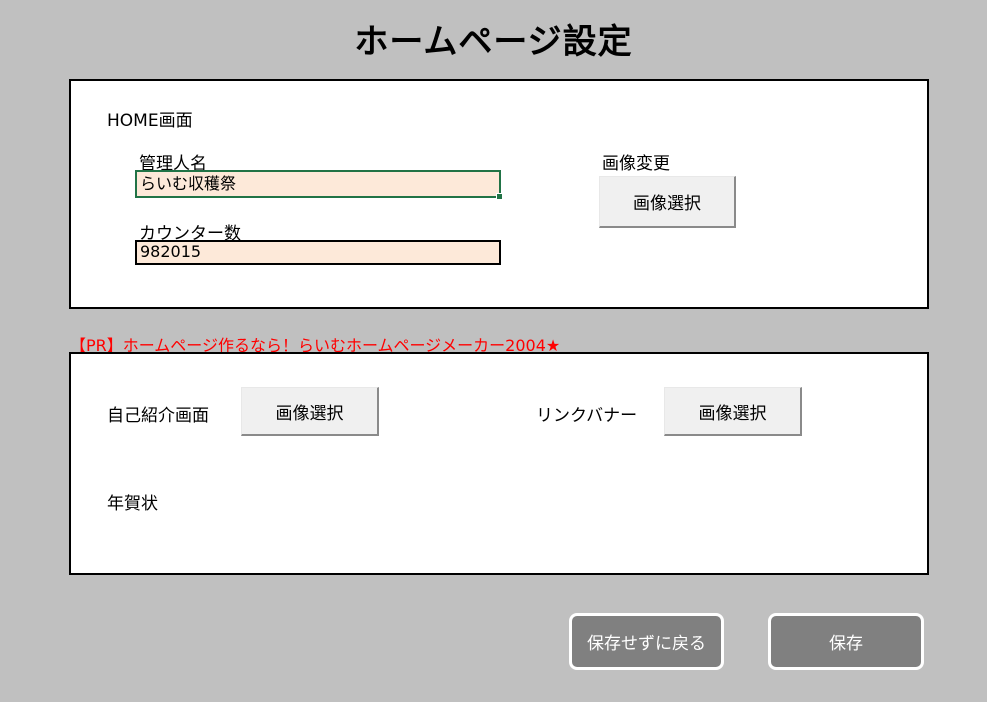 The image size is (987, 702). What do you see at coordinates (318, 252) in the screenshot?
I see `counter-field: 982015` at bounding box center [318, 252].